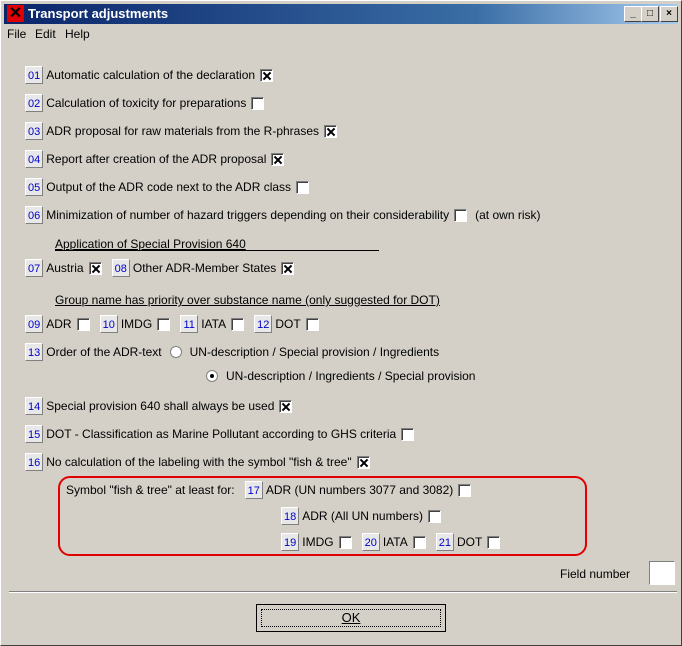  Describe the element at coordinates (34, 324) in the screenshot. I see `field-number-09: 09` at that location.